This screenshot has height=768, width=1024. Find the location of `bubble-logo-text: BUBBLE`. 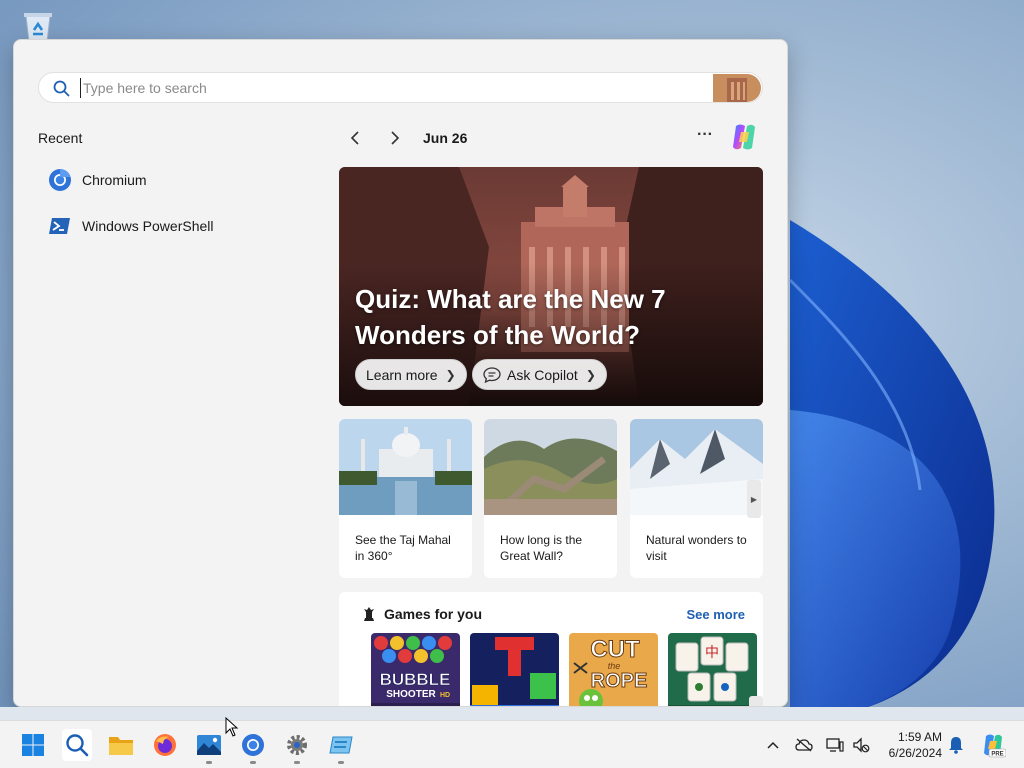

bubble-logo-text: BUBBLE is located at coordinates (415, 679).